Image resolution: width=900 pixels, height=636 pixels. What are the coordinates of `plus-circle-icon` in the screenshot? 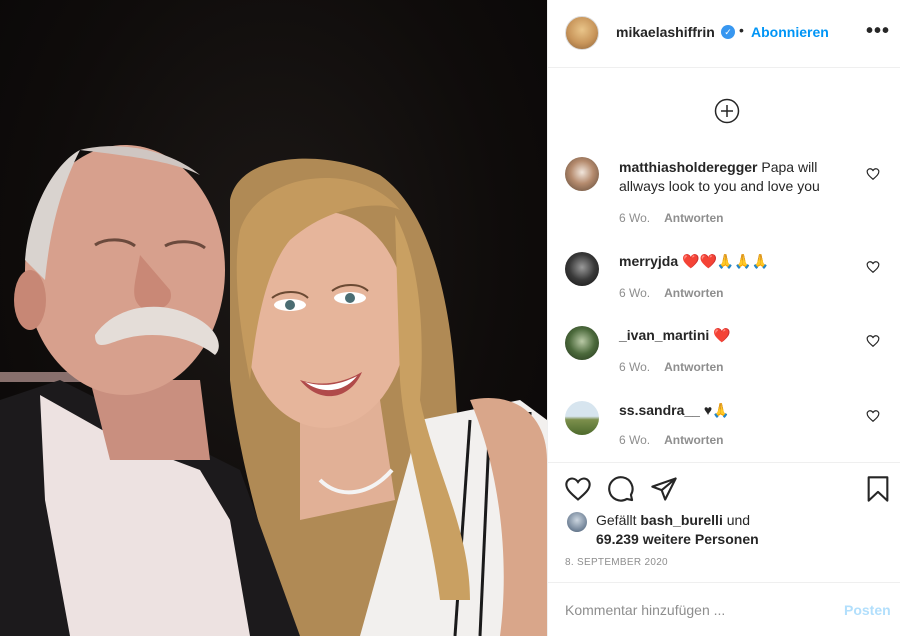 It's located at (727, 111).